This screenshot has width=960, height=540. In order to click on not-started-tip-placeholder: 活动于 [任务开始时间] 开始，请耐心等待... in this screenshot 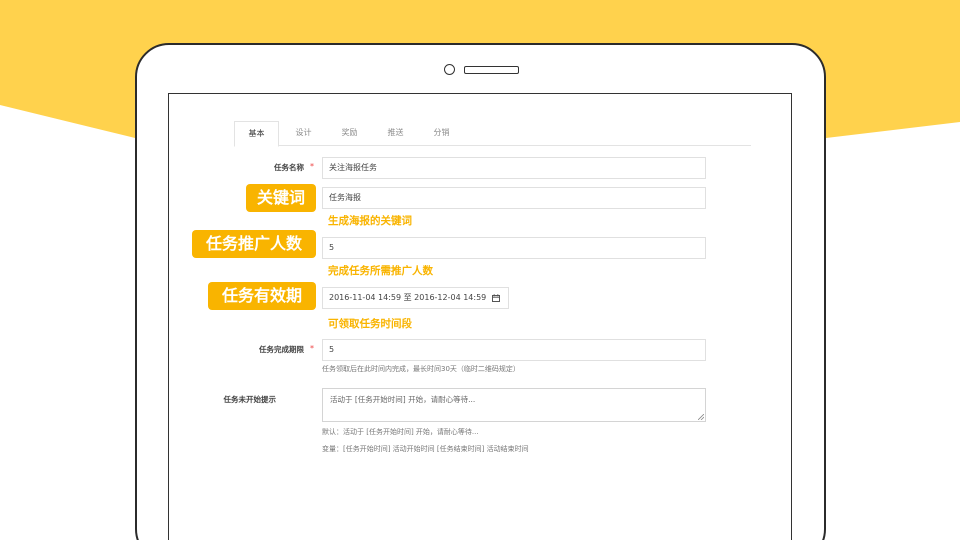, I will do `click(403, 399)`.